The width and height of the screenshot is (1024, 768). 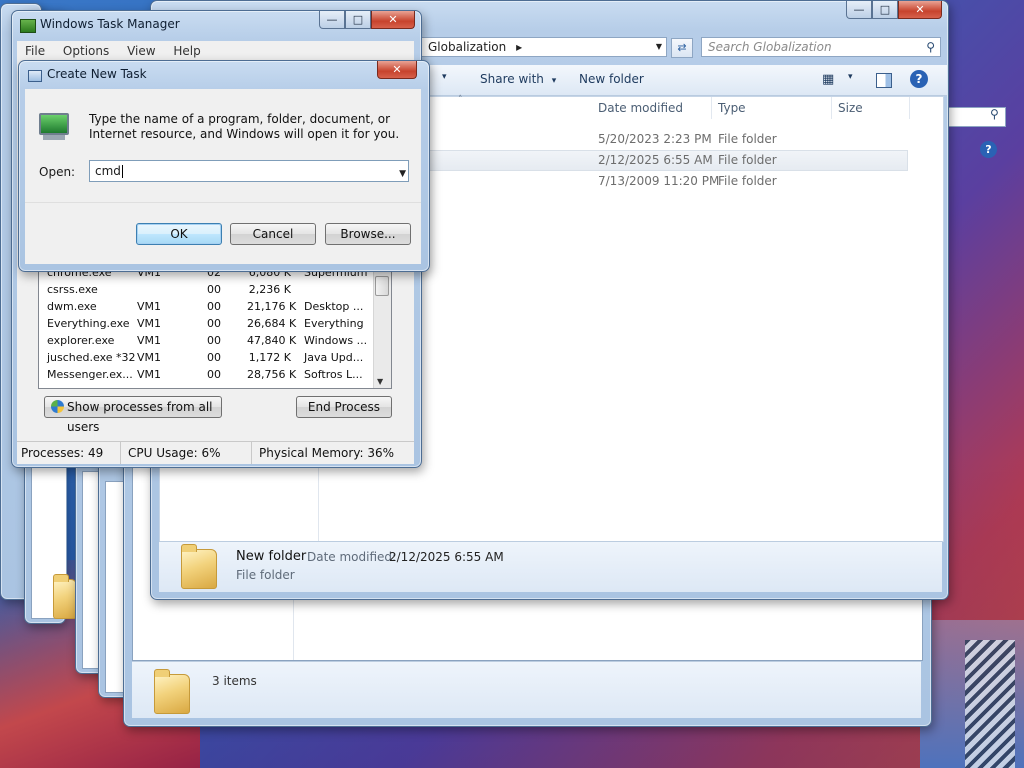 What do you see at coordinates (215, 51) in the screenshot?
I see `menu-bar: File Options View Help` at bounding box center [215, 51].